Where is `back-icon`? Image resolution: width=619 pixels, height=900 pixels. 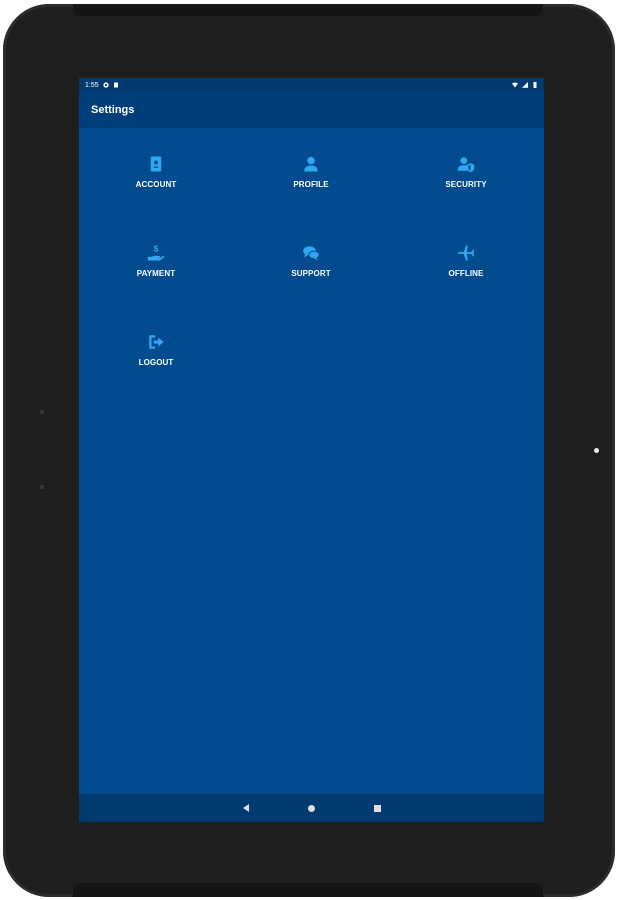 back-icon is located at coordinates (245, 808).